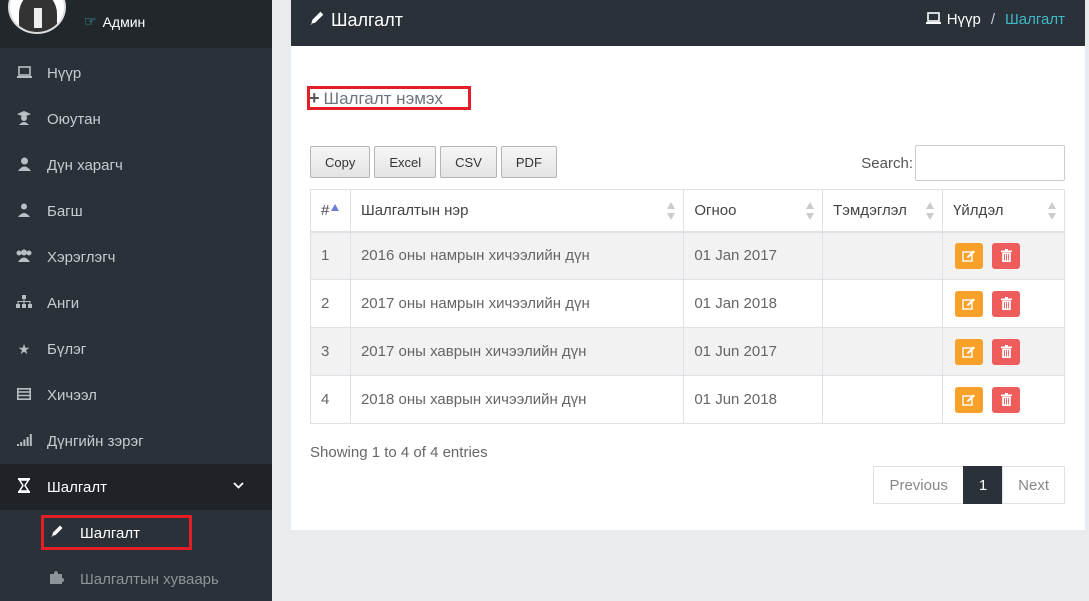 The height and width of the screenshot is (601, 1089). I want to click on breadcrumb-current: Шалгалт, so click(1035, 19).